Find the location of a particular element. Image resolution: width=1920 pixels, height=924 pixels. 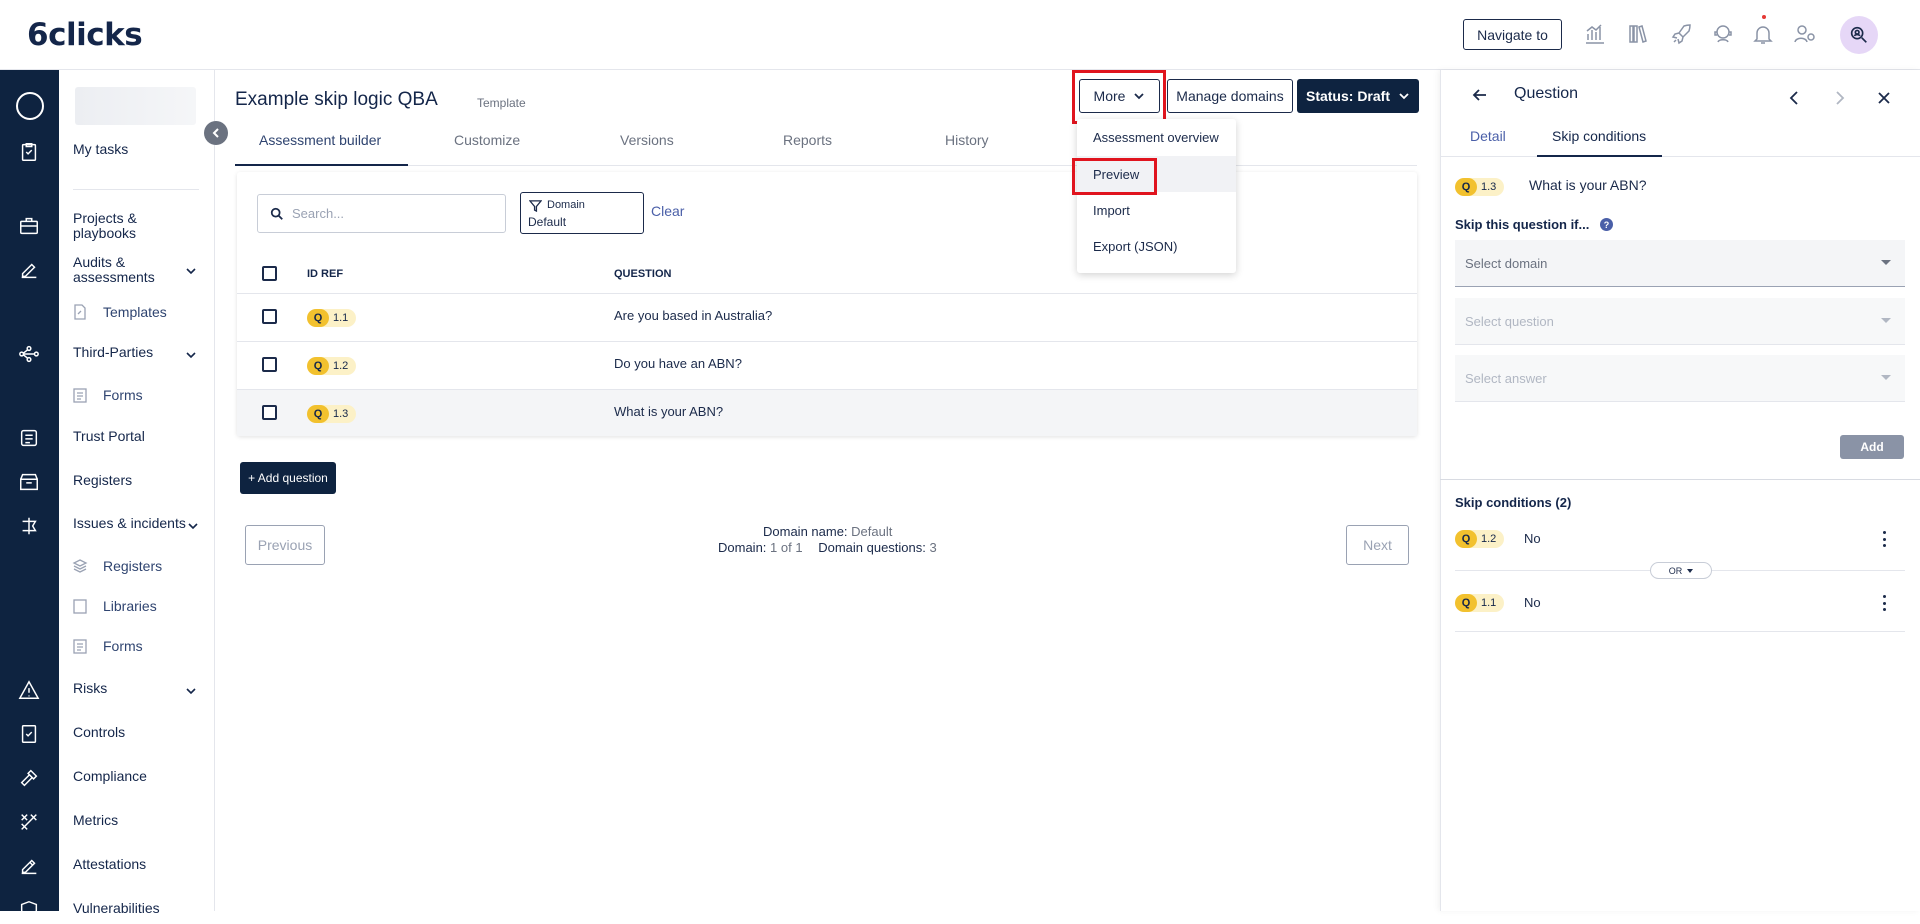

add-condition-button: Add is located at coordinates (1872, 447).